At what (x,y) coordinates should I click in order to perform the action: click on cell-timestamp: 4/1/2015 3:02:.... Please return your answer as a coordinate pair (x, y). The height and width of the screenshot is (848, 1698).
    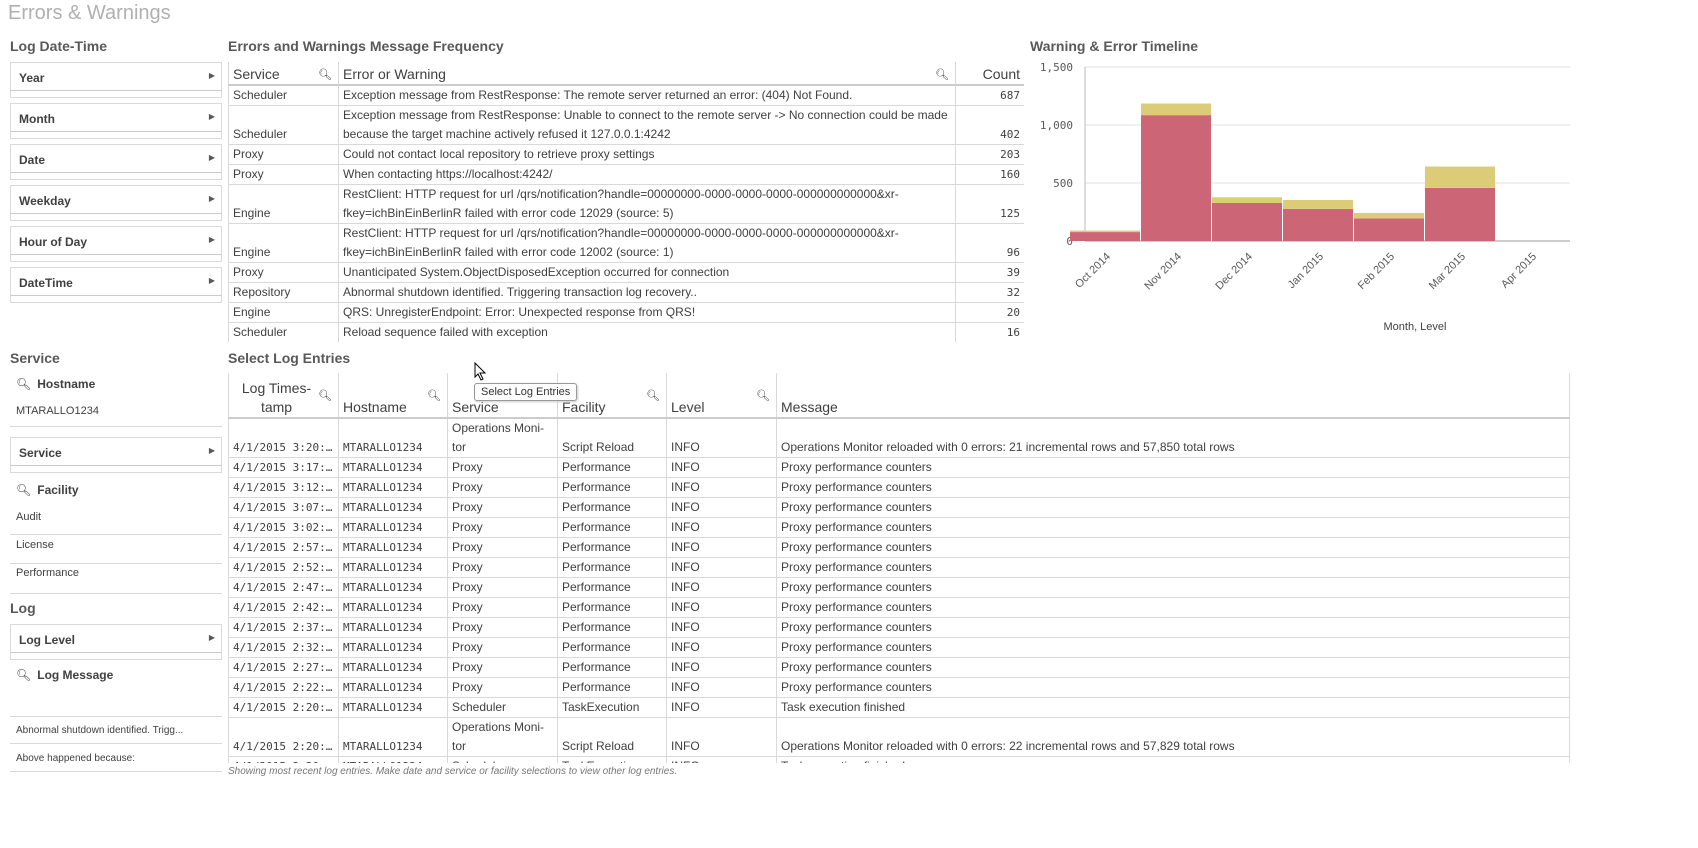
    Looking at the image, I should click on (283, 527).